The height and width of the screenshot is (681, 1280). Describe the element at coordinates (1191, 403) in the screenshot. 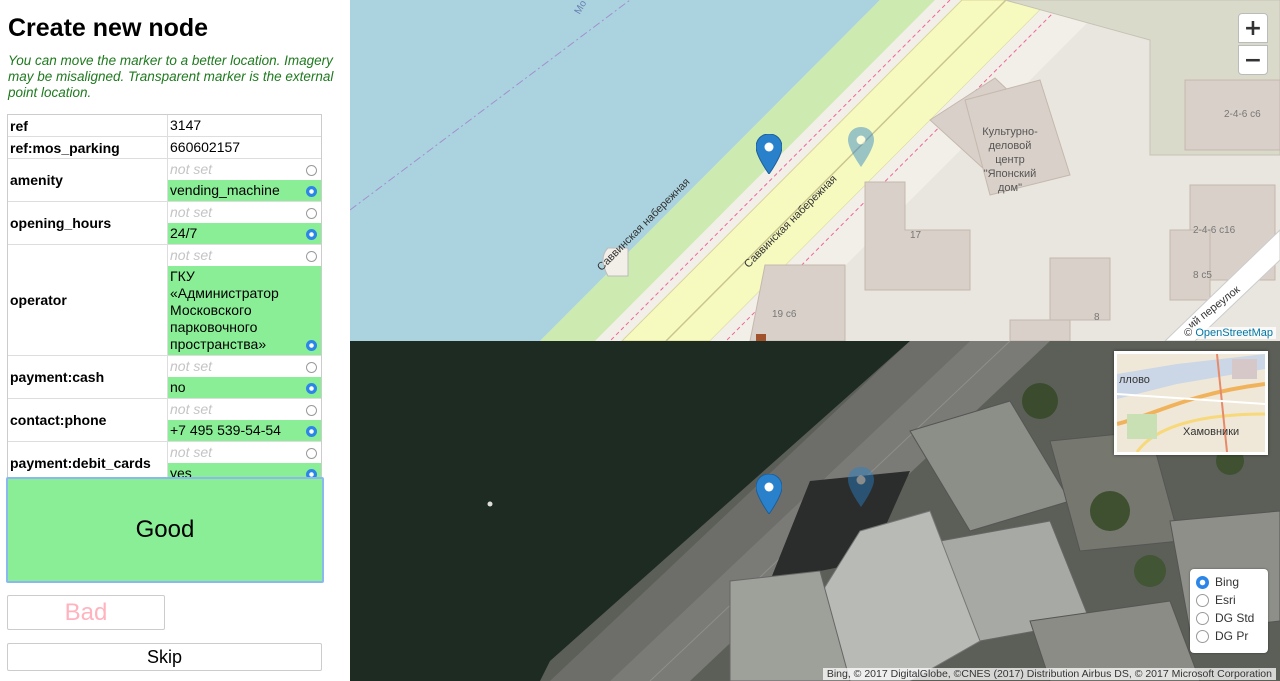

I see `overview-minimap: Хамовники ллово` at that location.